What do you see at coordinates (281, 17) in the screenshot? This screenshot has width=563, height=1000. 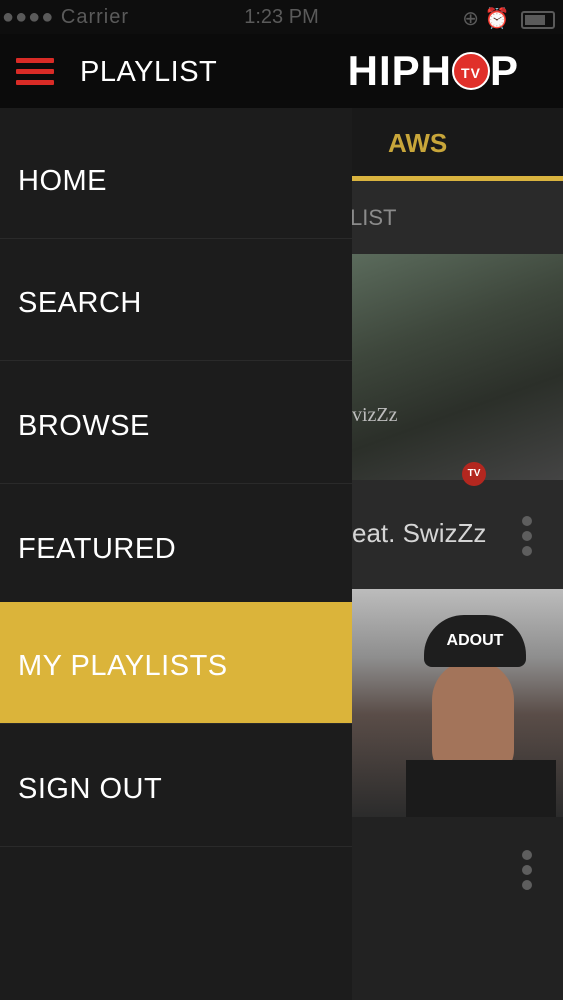 I see `status-bar: ●●●● Carrier 1:23 PM ⊕ ⏰` at bounding box center [281, 17].